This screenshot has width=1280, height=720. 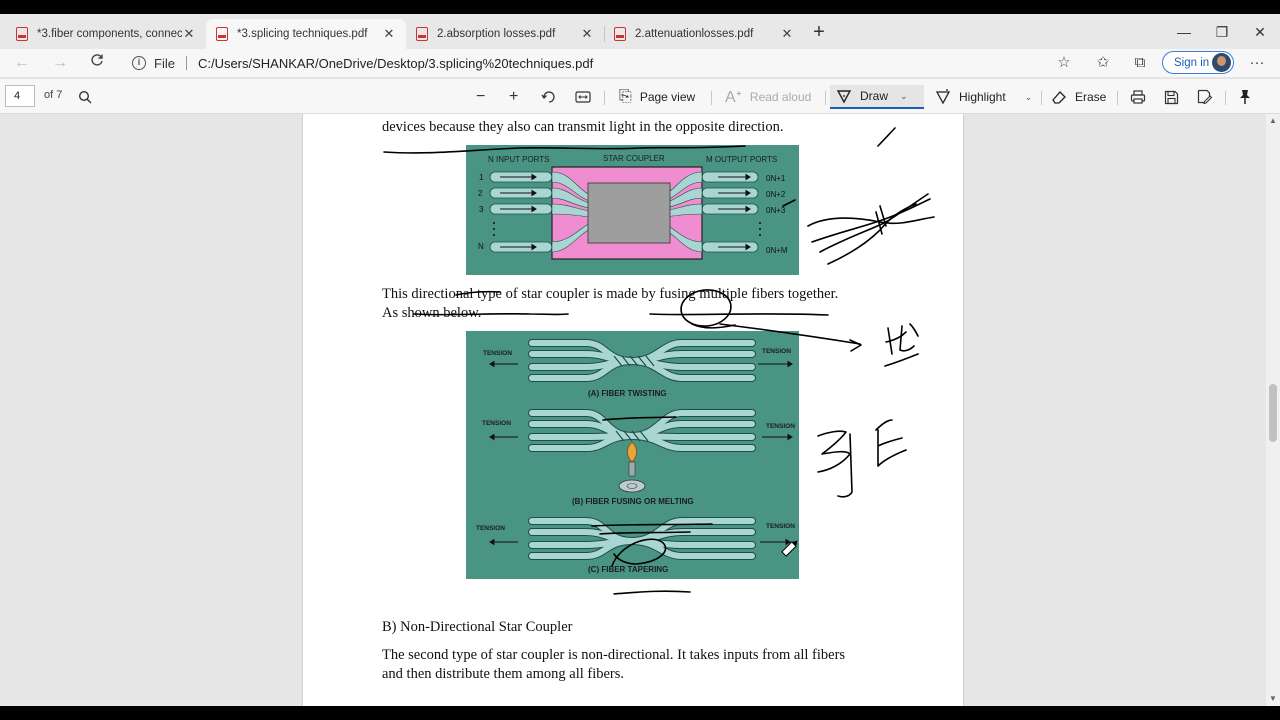 I want to click on draw-button: Draw ⌄, so click(x=877, y=97).